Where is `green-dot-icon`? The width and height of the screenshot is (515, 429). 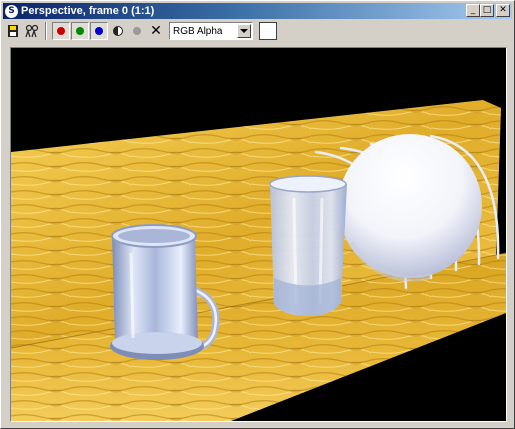
green-dot-icon is located at coordinates (80, 31).